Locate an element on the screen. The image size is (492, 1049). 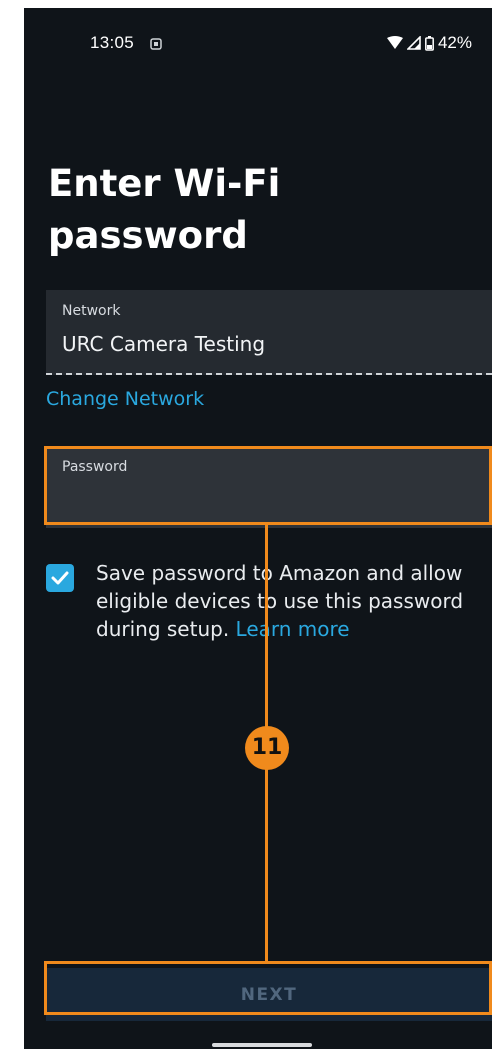
status-icons: 42% is located at coordinates (429, 43).